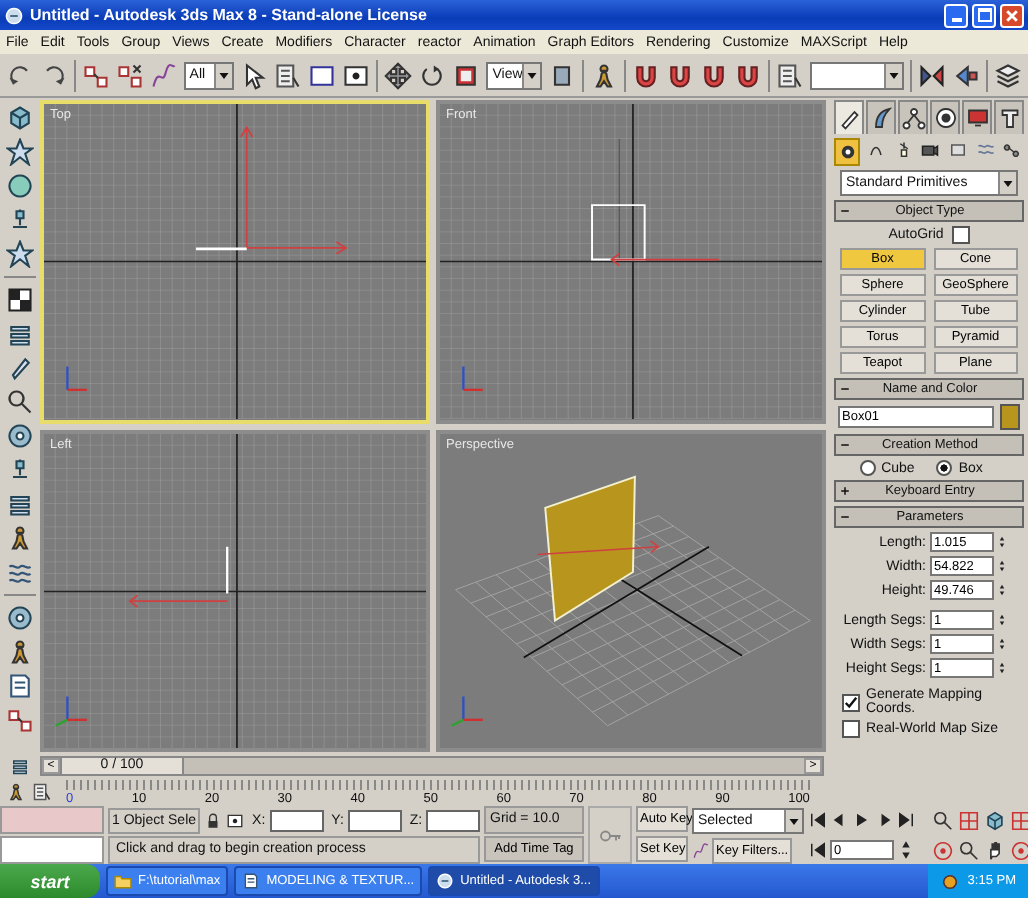 The width and height of the screenshot is (1028, 912). Describe the element at coordinates (857, 75) in the screenshot. I see `named-selection-dropdown` at that location.